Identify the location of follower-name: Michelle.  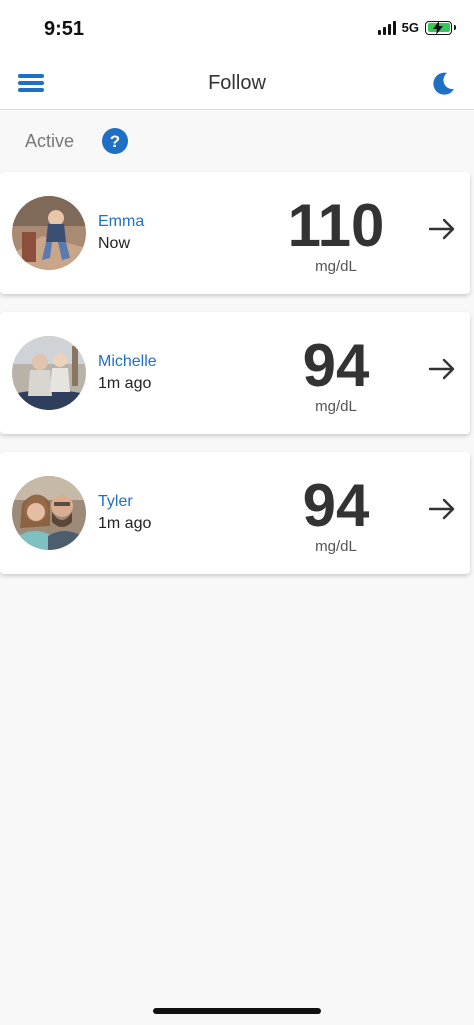
(127, 361).